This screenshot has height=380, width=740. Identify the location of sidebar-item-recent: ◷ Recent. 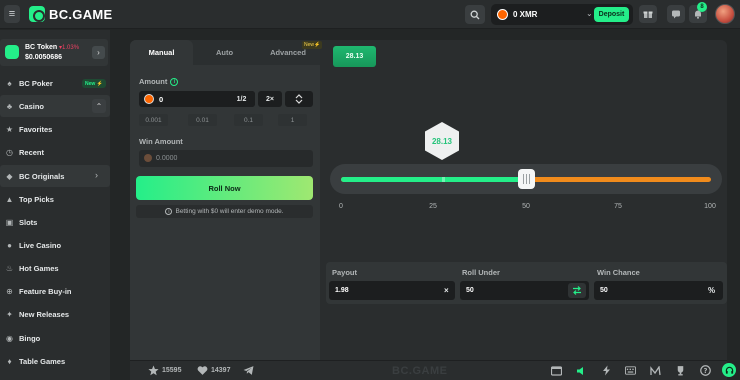
(55, 152).